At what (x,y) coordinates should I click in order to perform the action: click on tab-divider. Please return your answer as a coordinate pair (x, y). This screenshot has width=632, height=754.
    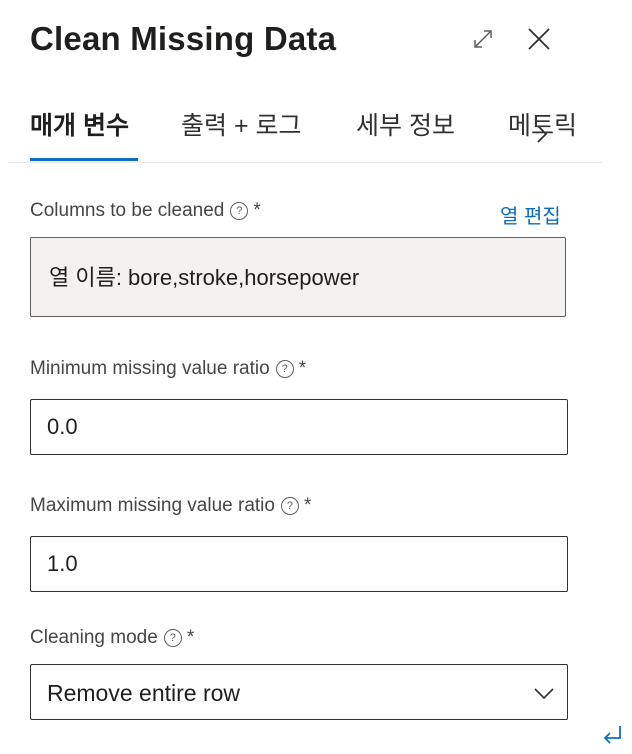
    Looking at the image, I should click on (305, 162).